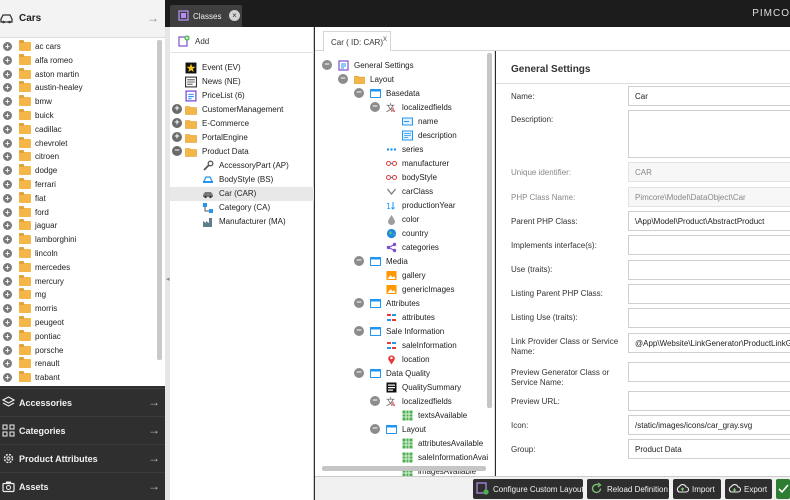 This screenshot has height=500, width=790. What do you see at coordinates (168, 279) in the screenshot?
I see `collapse-arrow-icon: ◂` at bounding box center [168, 279].